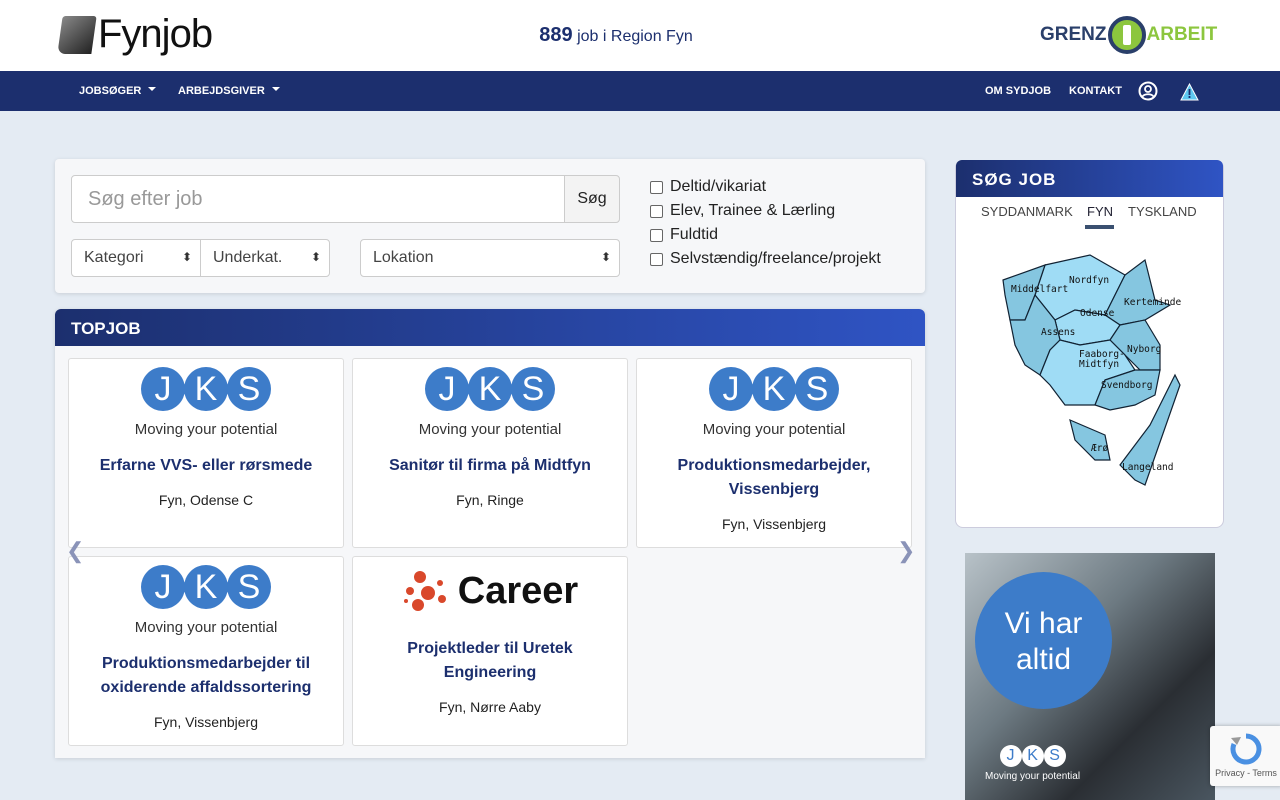 This screenshot has height=800, width=1280. What do you see at coordinates (1089, 280) in the screenshot?
I see `map-label: Nordfyn` at bounding box center [1089, 280].